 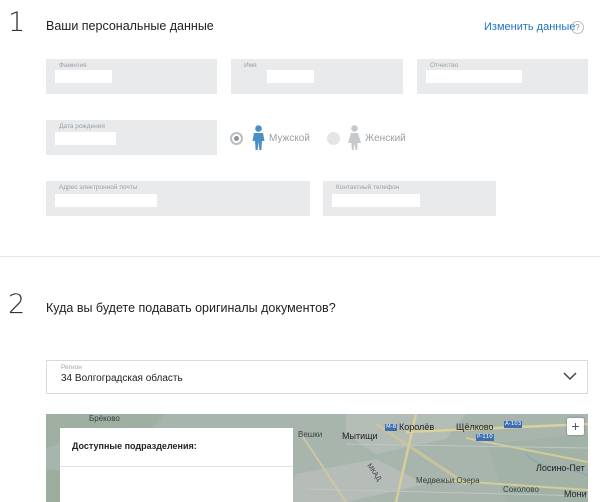 I want to click on map-place-shchelkovo: Щёлково, so click(x=475, y=427).